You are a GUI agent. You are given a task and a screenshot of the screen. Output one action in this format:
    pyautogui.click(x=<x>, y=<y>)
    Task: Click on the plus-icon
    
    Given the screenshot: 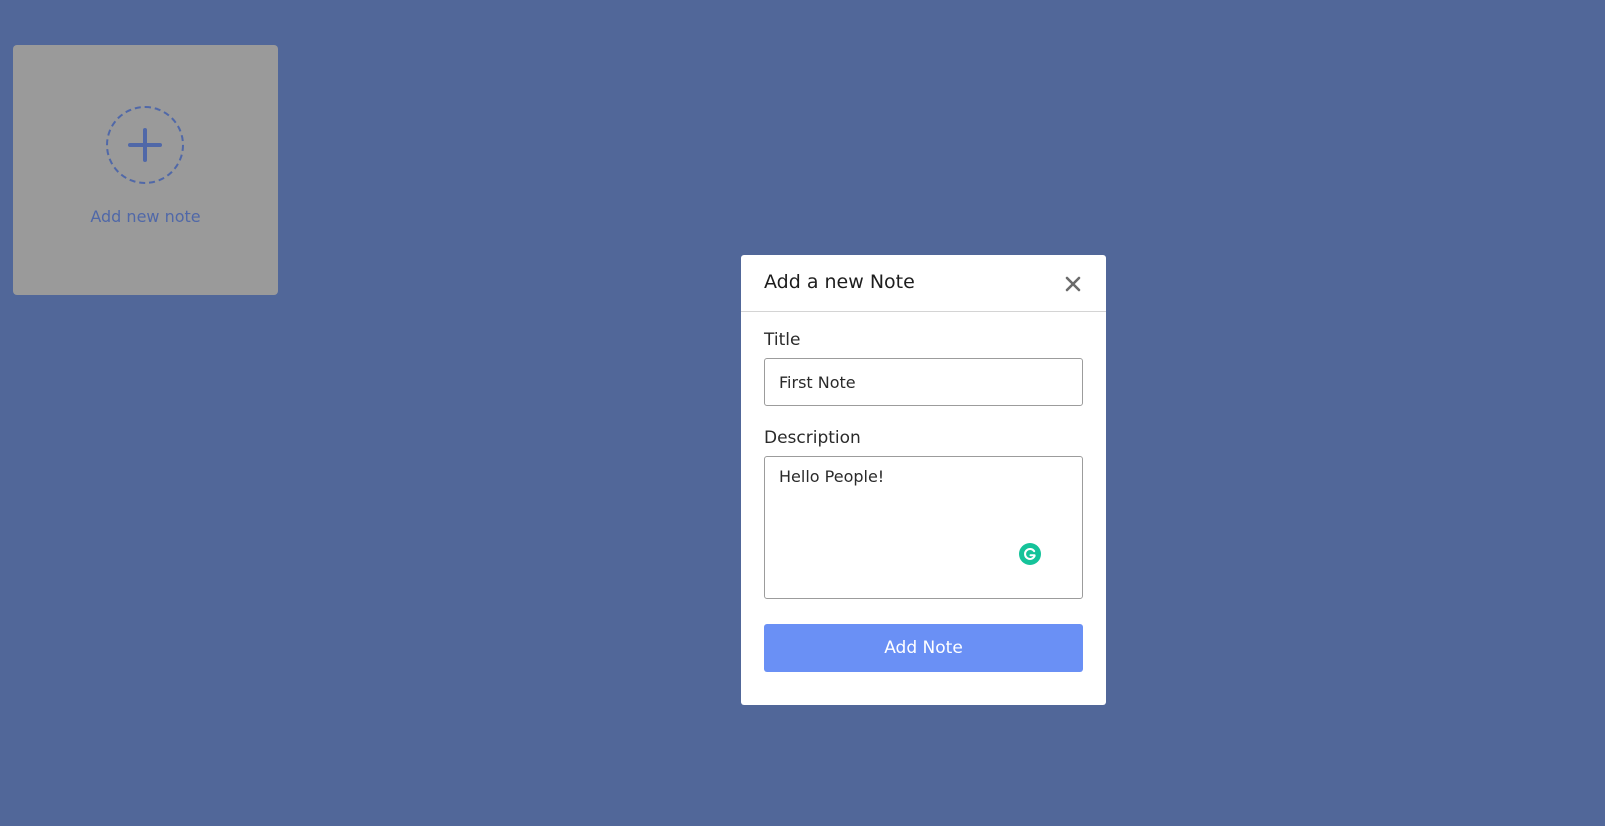 What is the action you would take?
    pyautogui.click(x=145, y=145)
    